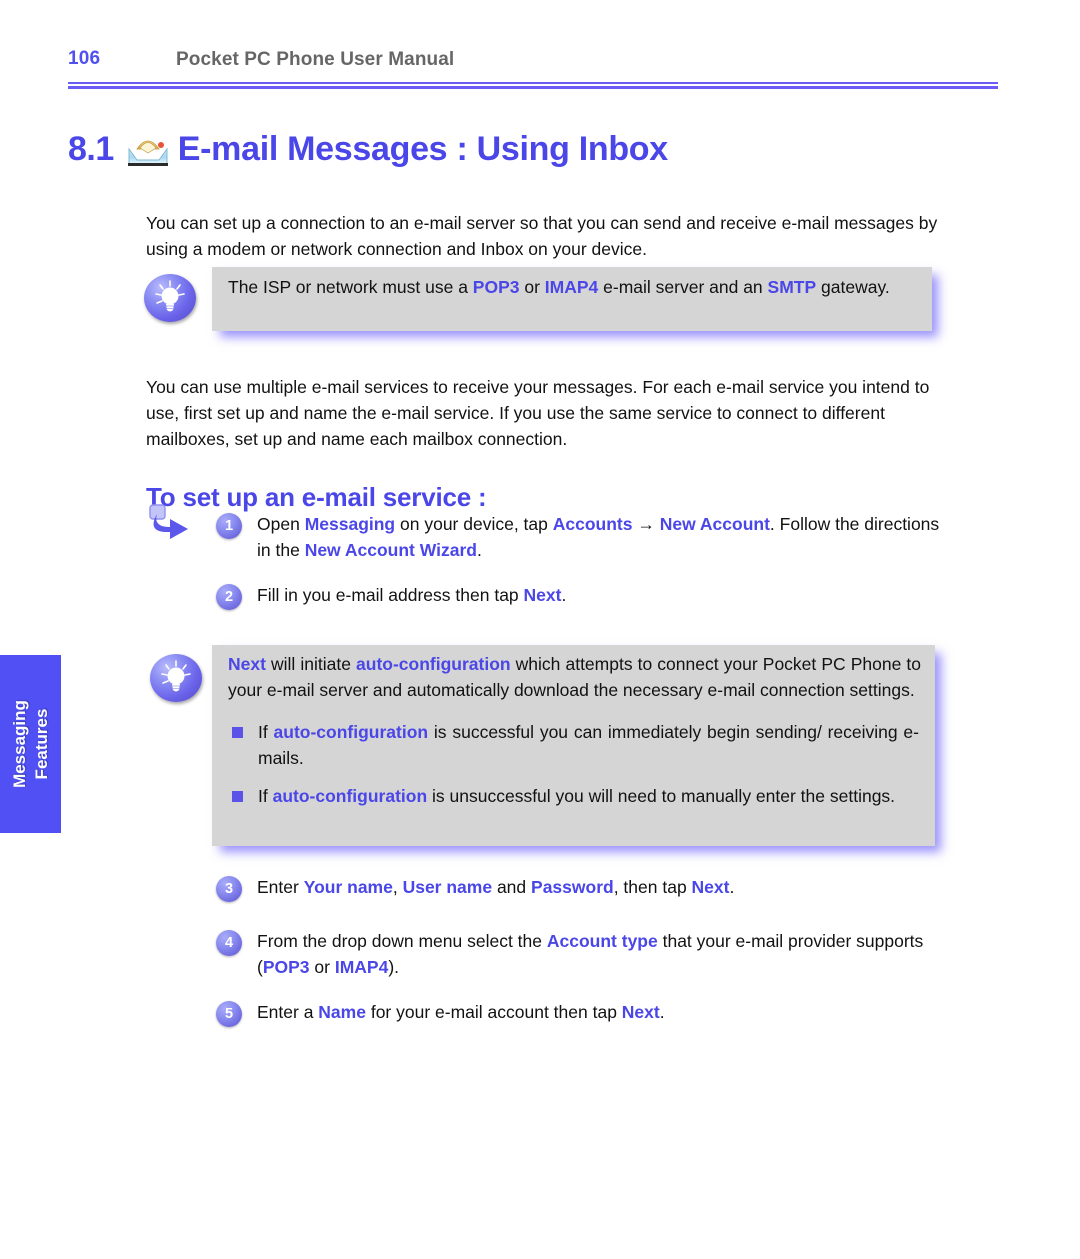 The height and width of the screenshot is (1259, 1080). Describe the element at coordinates (19, 744) in the screenshot. I see `side-tab-line-1: Messaging` at that location.